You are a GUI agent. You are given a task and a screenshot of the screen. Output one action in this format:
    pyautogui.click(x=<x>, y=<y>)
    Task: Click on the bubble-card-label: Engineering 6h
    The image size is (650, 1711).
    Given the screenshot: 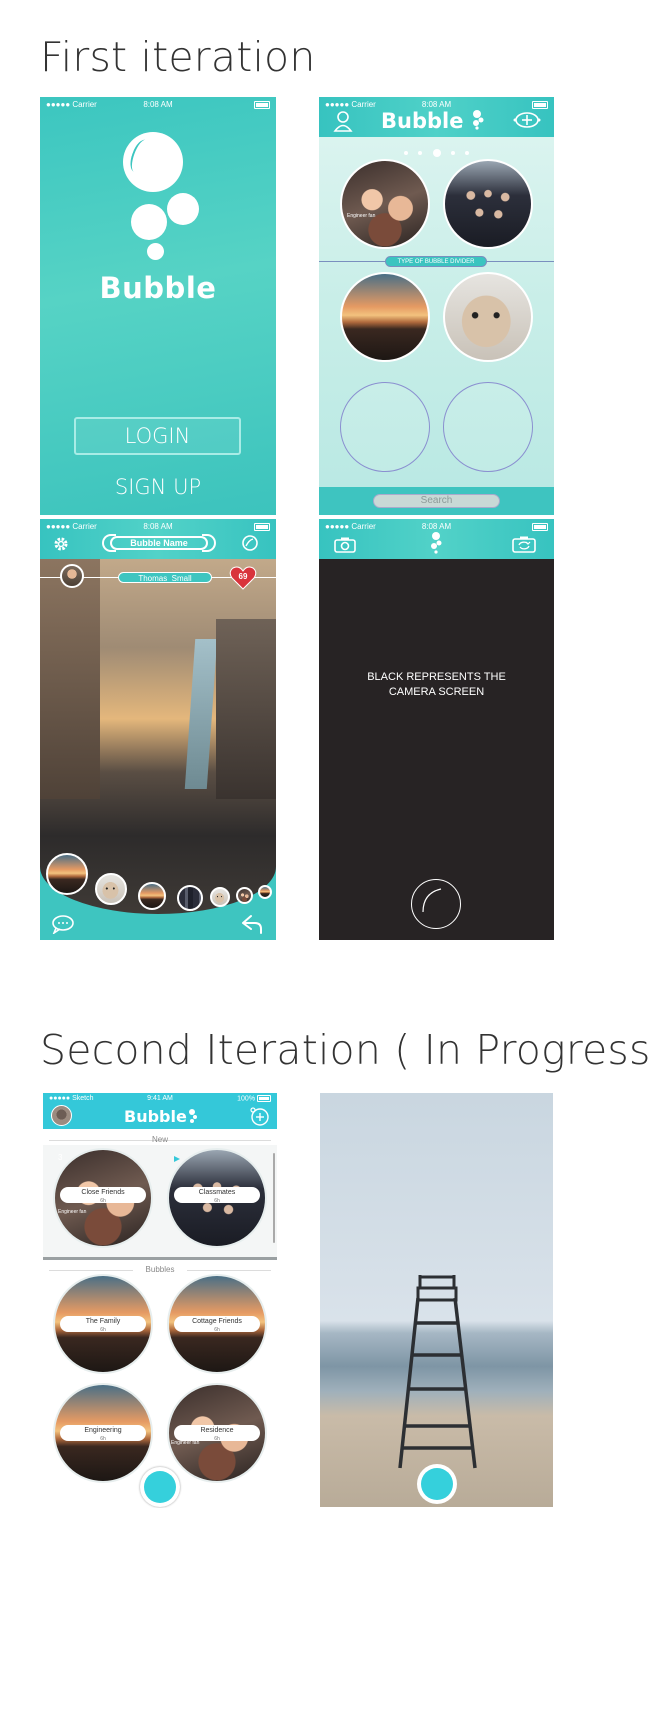 What is the action you would take?
    pyautogui.click(x=103, y=1433)
    